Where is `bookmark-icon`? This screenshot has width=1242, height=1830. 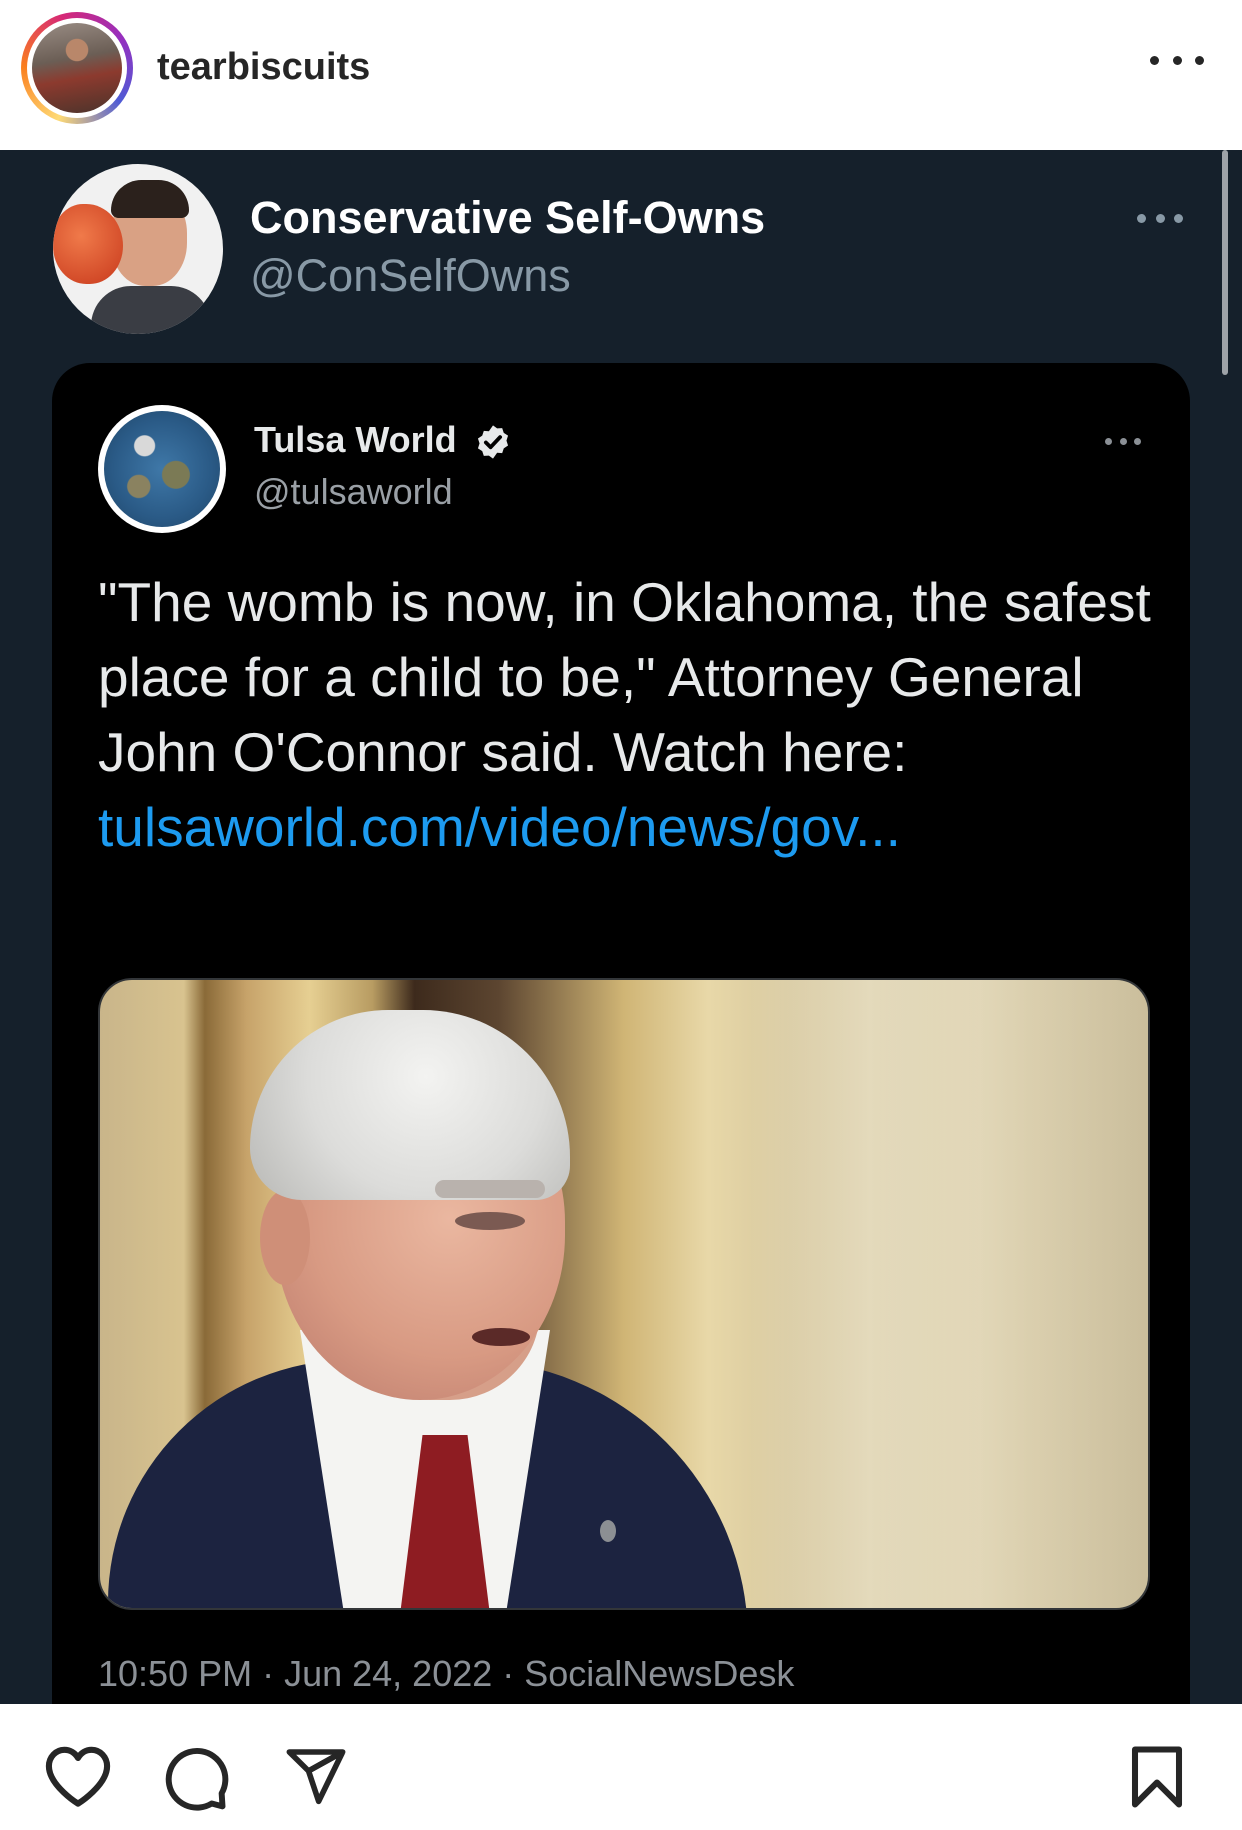
bookmark-icon is located at coordinates (1157, 1777).